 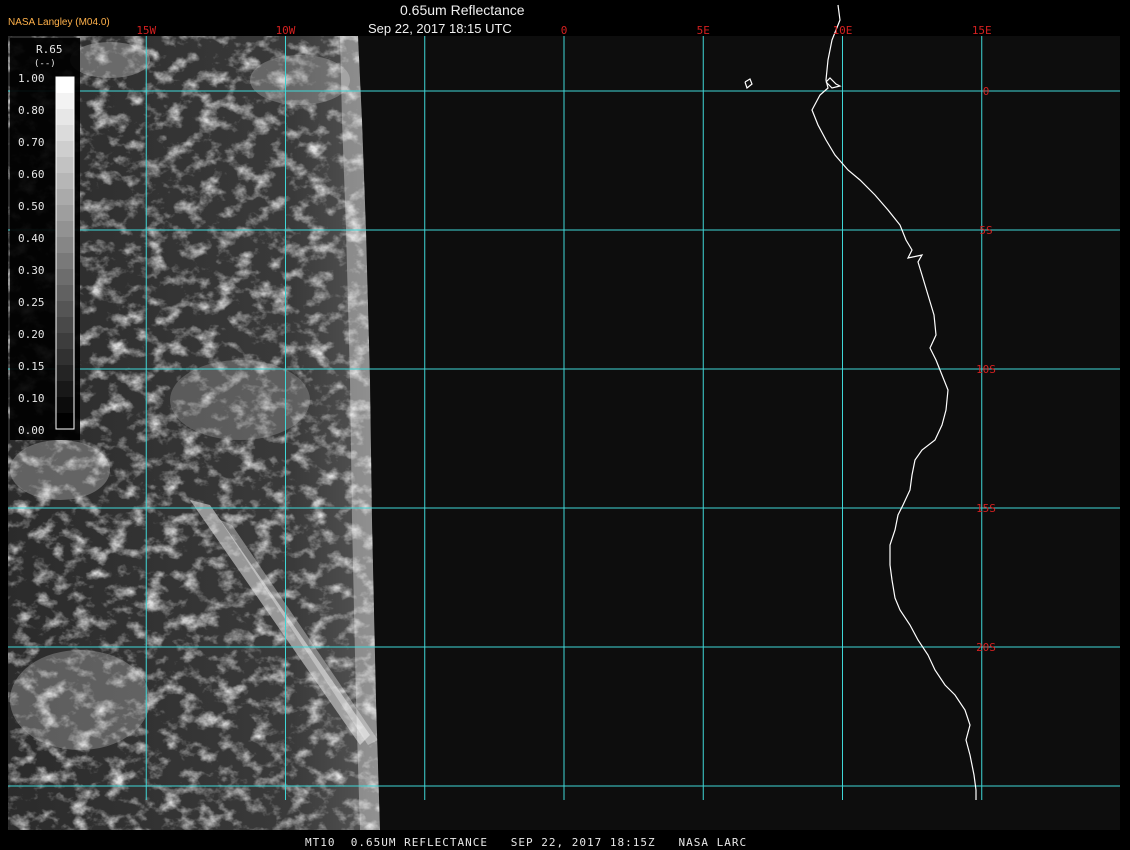 I want to click on legend-tick-label: 0.80, so click(x=31, y=110).